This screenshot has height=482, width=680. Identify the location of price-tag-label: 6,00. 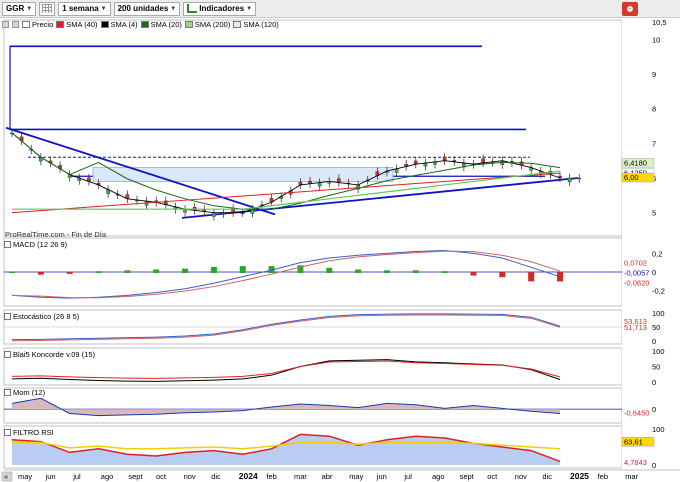
(631, 177).